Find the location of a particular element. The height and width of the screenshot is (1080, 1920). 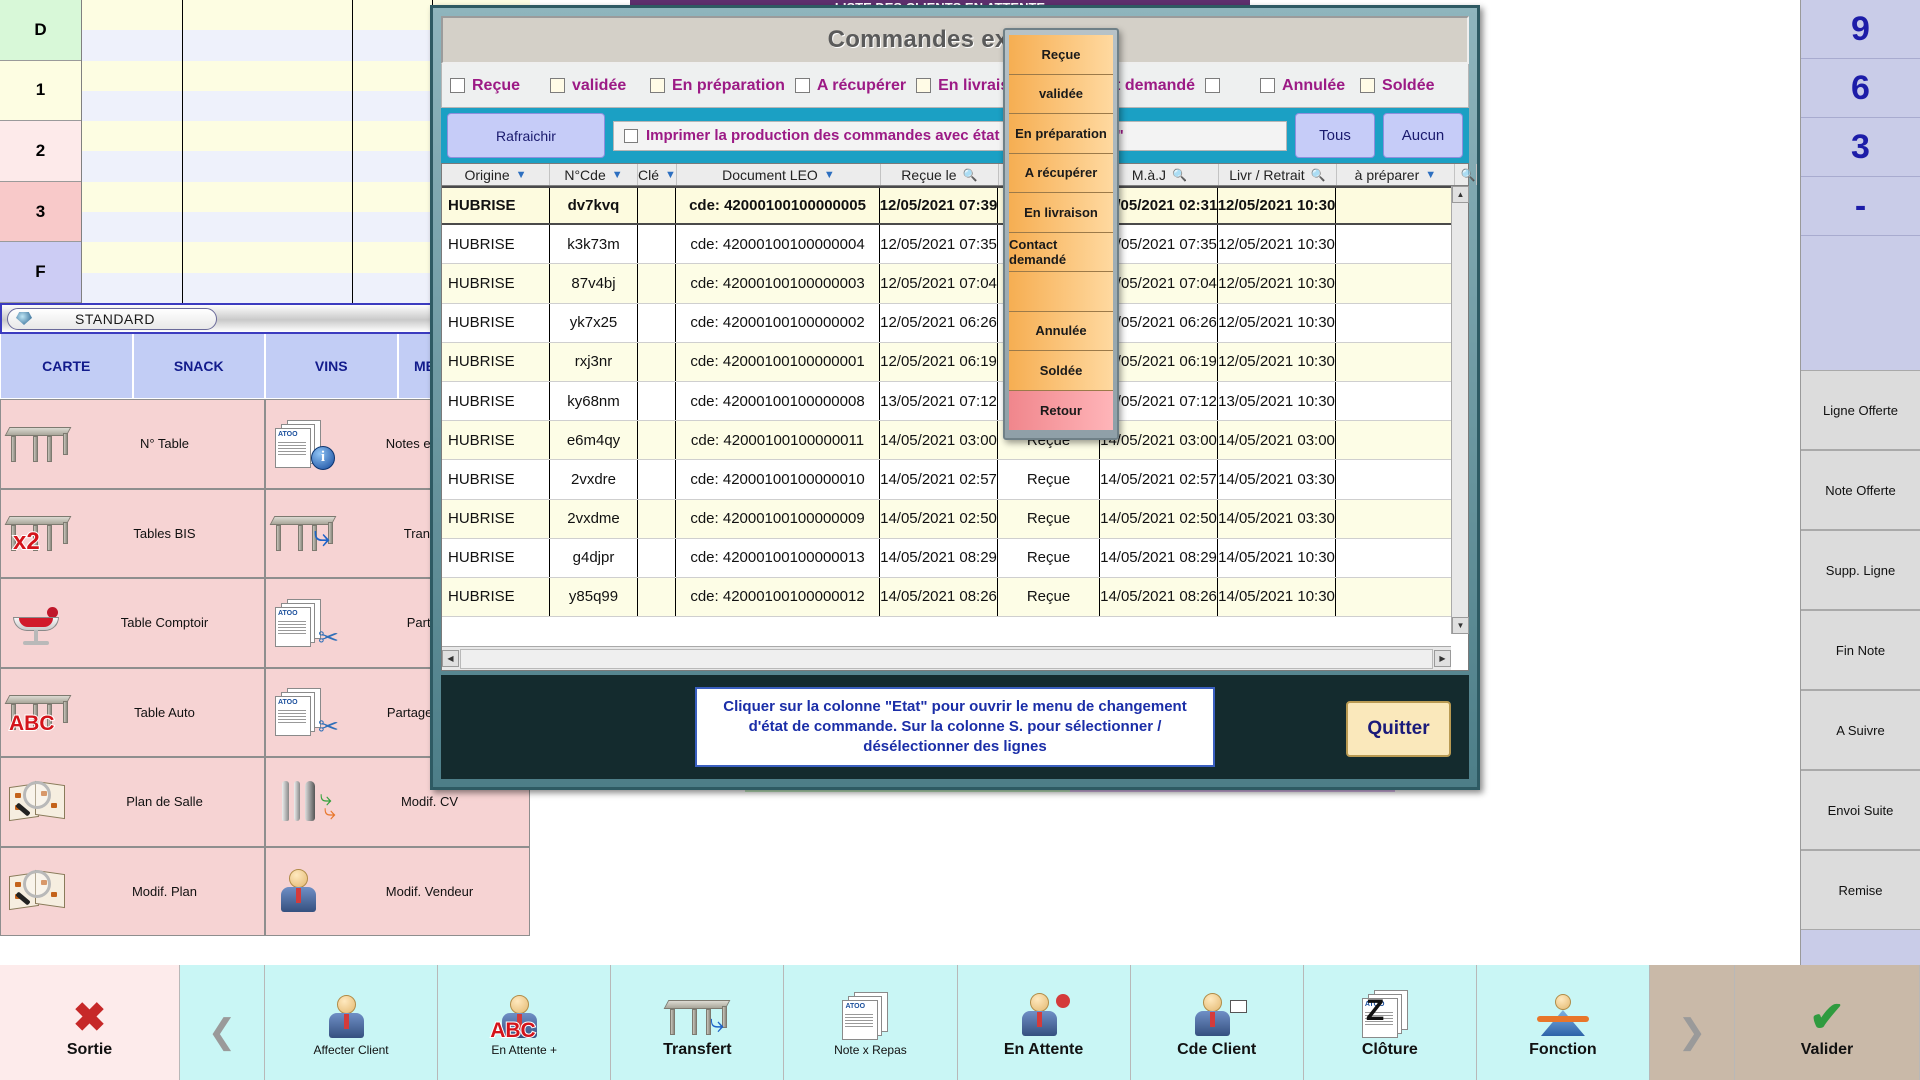

filter-checkbox-annulée: Annulée is located at coordinates (1305, 86).